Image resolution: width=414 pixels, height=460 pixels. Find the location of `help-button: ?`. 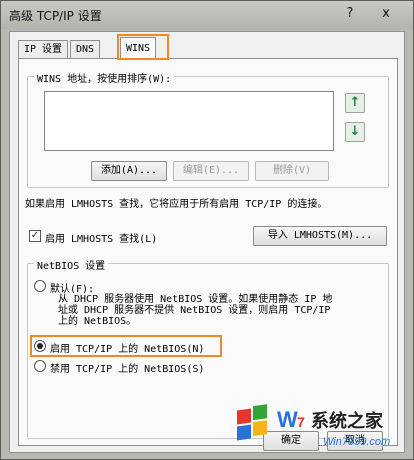

help-button: ? is located at coordinates (350, 14).